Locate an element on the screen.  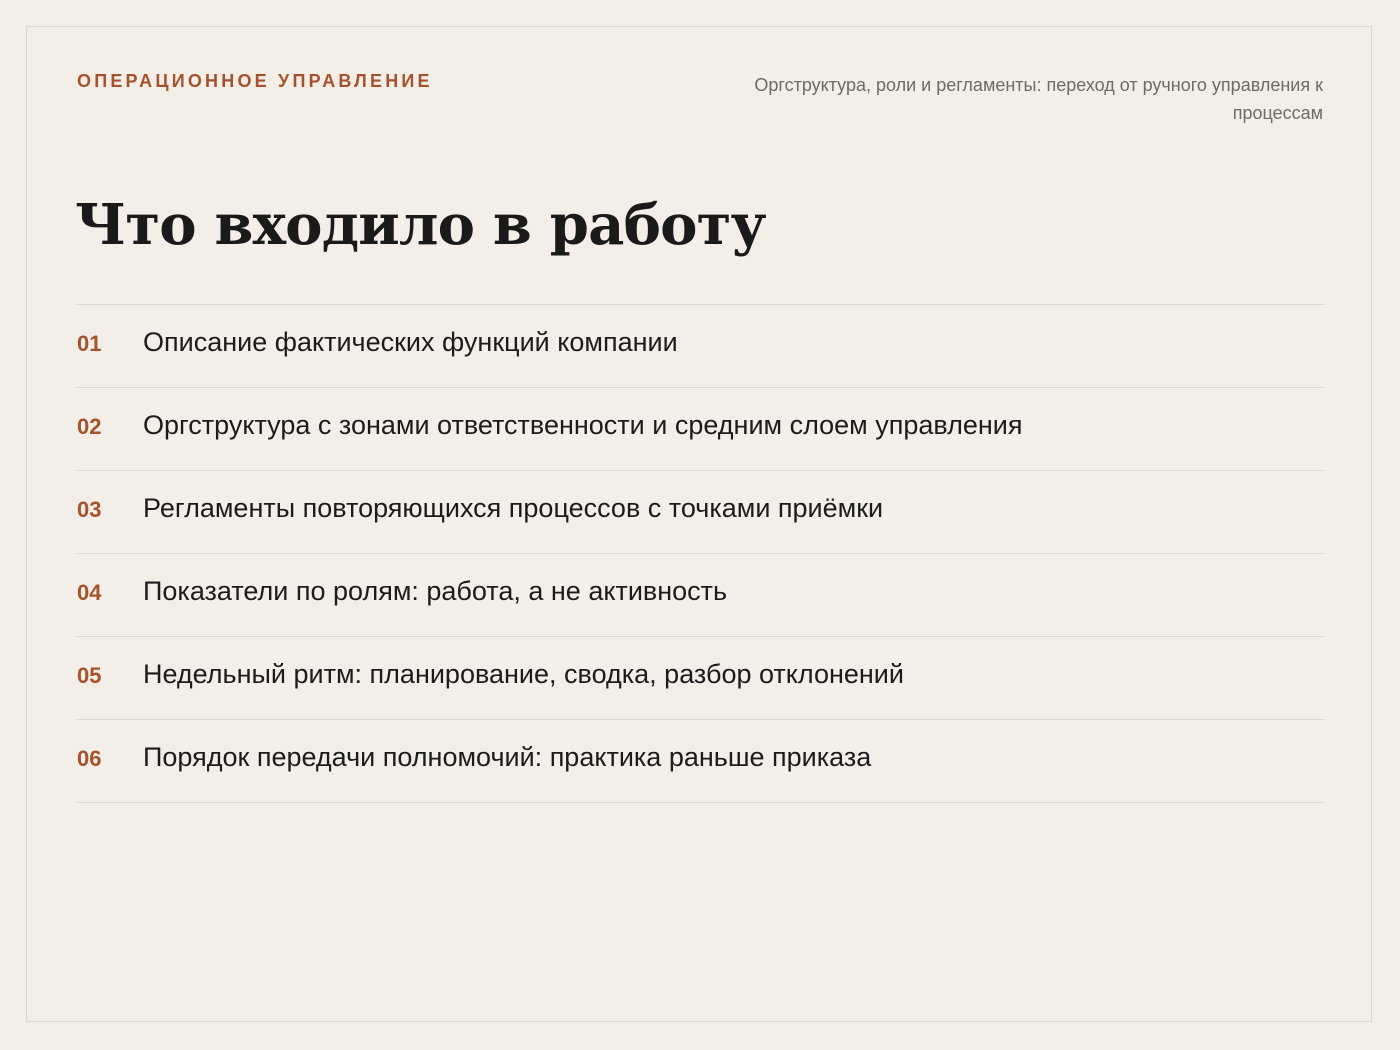
item-text: Описание фактических функций компании is located at coordinates (410, 341).